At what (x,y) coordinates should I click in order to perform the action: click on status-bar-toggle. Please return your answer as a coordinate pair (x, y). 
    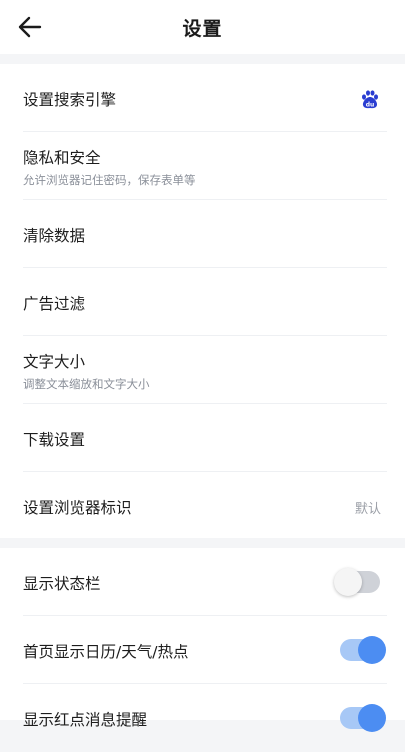
    Looking at the image, I should click on (357, 582).